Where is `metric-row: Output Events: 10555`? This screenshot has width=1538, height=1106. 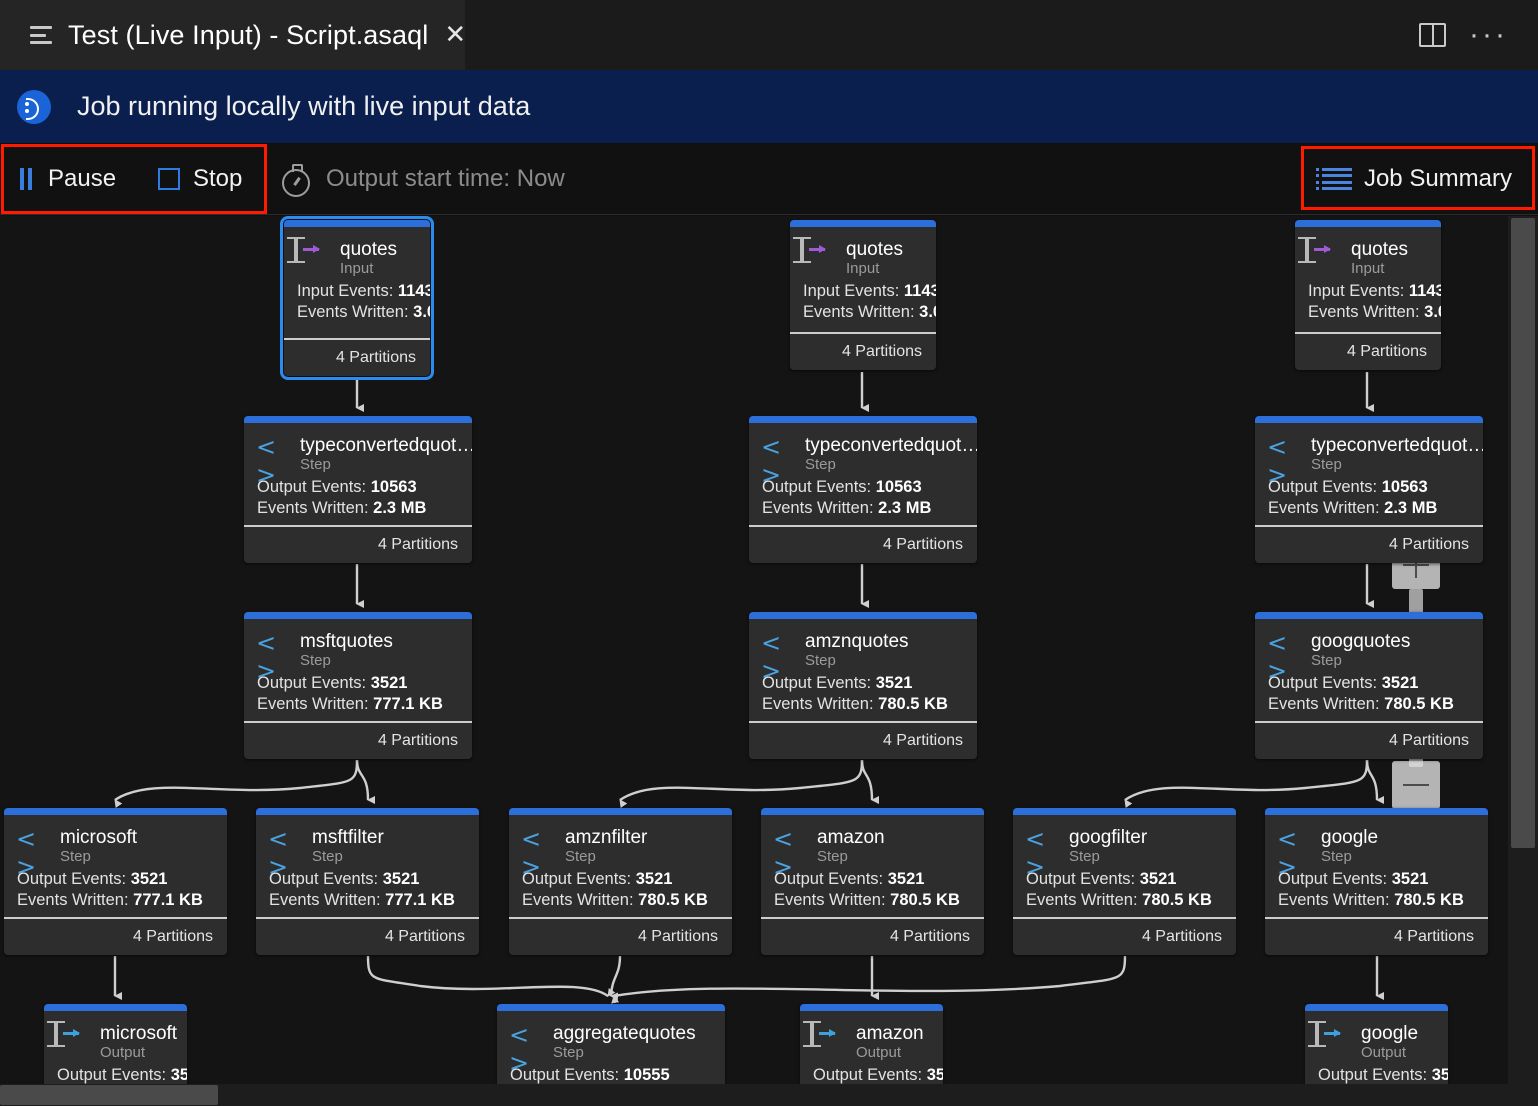
metric-row: Output Events: 10555 is located at coordinates (617, 1074).